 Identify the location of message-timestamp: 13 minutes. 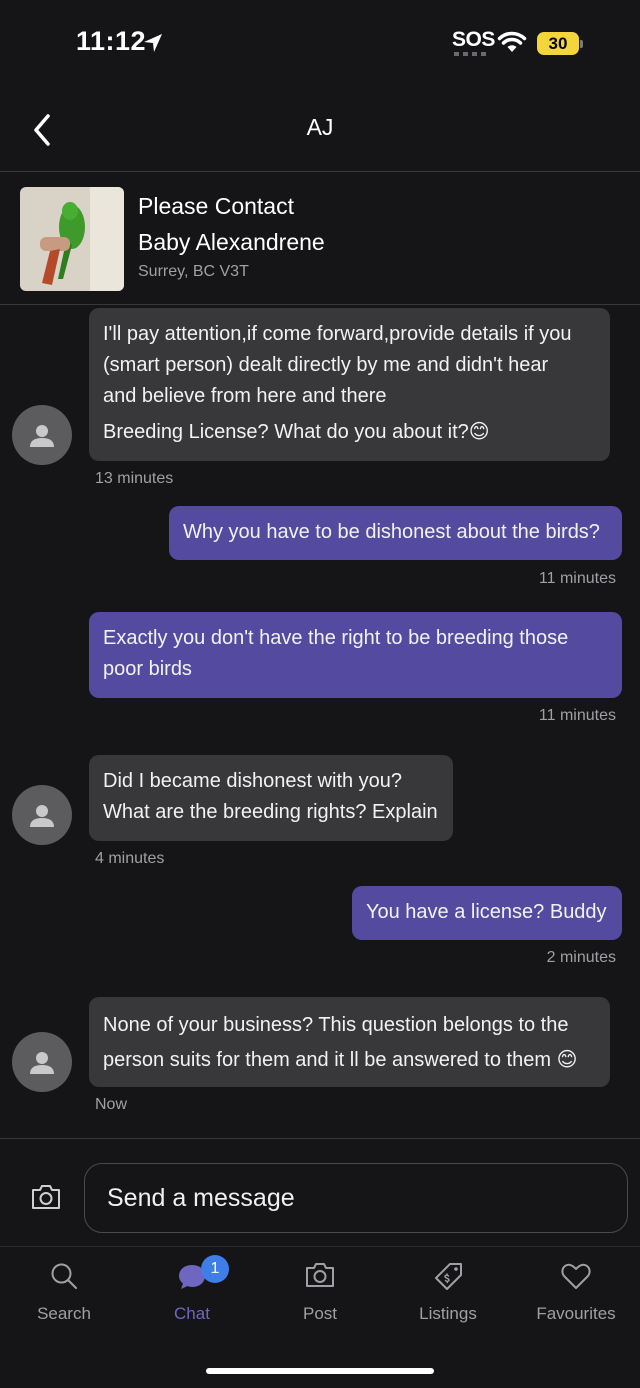
(134, 478).